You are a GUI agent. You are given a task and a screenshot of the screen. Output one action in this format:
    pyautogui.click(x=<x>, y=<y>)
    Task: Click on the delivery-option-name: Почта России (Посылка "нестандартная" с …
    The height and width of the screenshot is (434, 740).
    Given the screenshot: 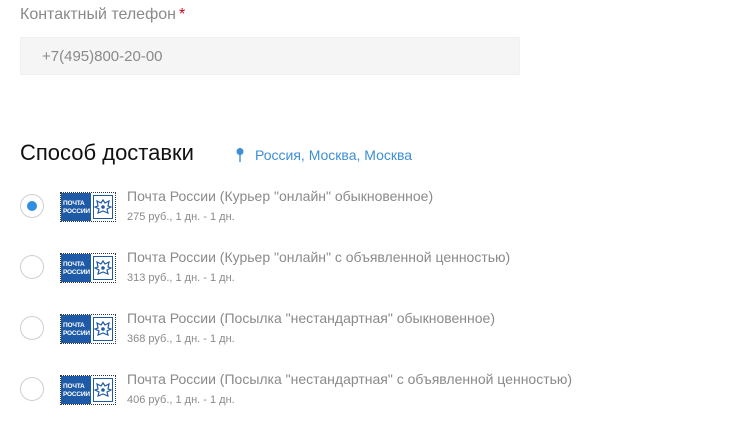 What is the action you would take?
    pyautogui.click(x=350, y=379)
    